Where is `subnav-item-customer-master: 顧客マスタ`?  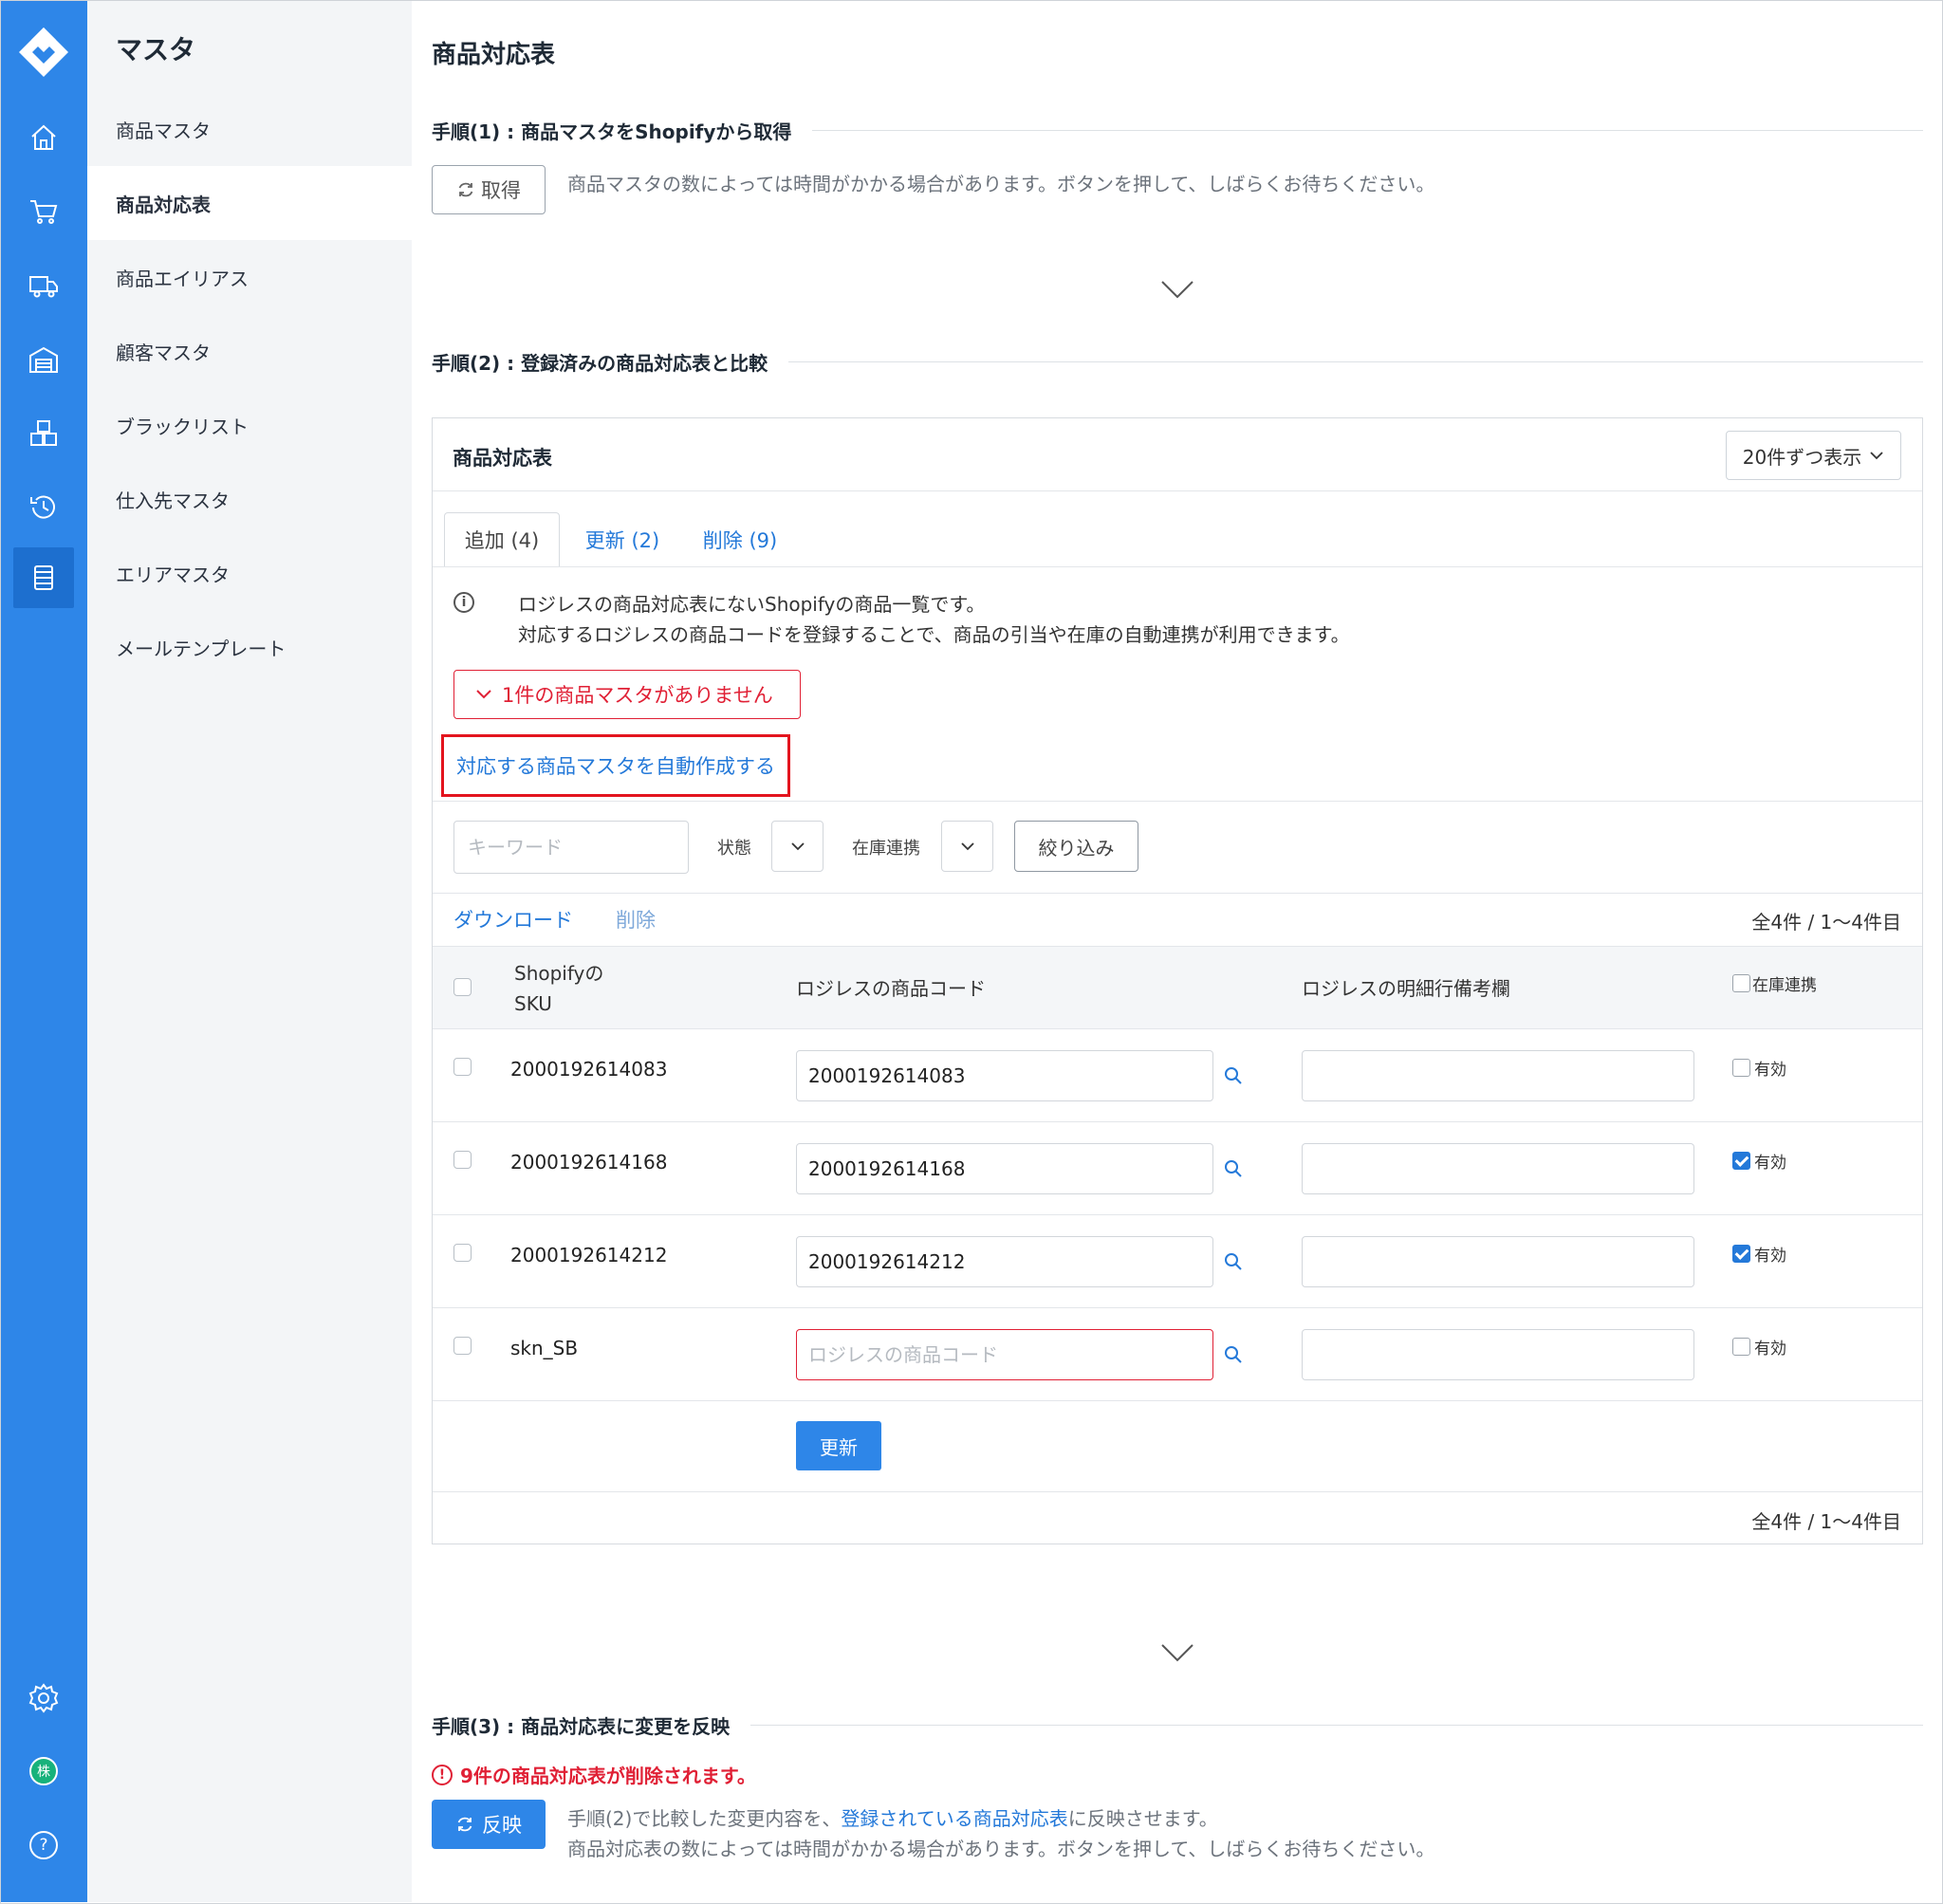 subnav-item-customer-master: 顧客マスタ is located at coordinates (250, 351).